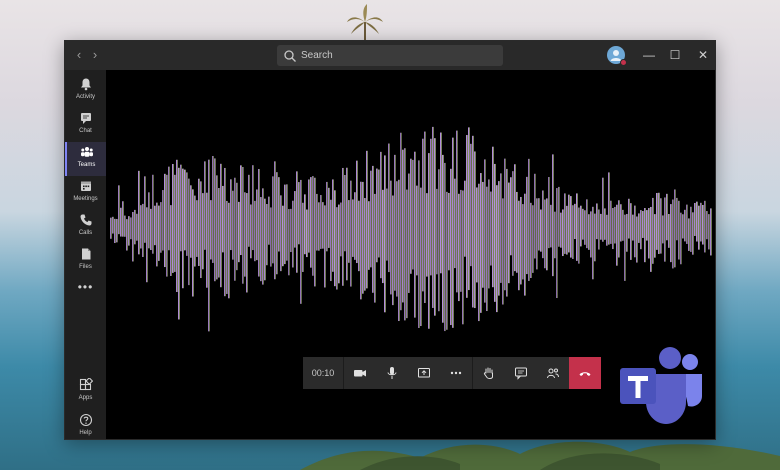  I want to click on search-input: Search, so click(390, 55).